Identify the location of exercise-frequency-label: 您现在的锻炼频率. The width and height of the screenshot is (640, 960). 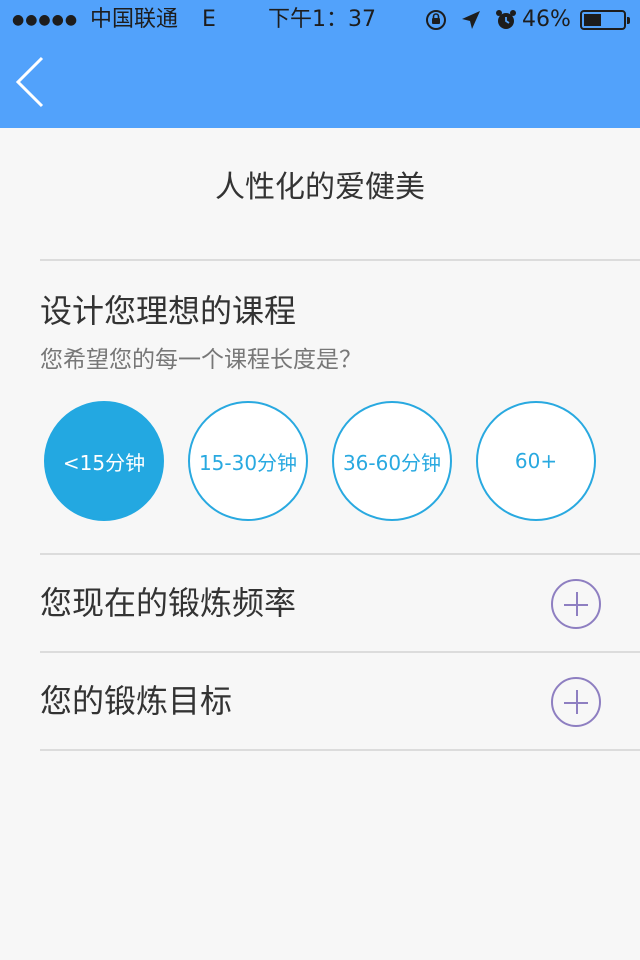
(168, 603).